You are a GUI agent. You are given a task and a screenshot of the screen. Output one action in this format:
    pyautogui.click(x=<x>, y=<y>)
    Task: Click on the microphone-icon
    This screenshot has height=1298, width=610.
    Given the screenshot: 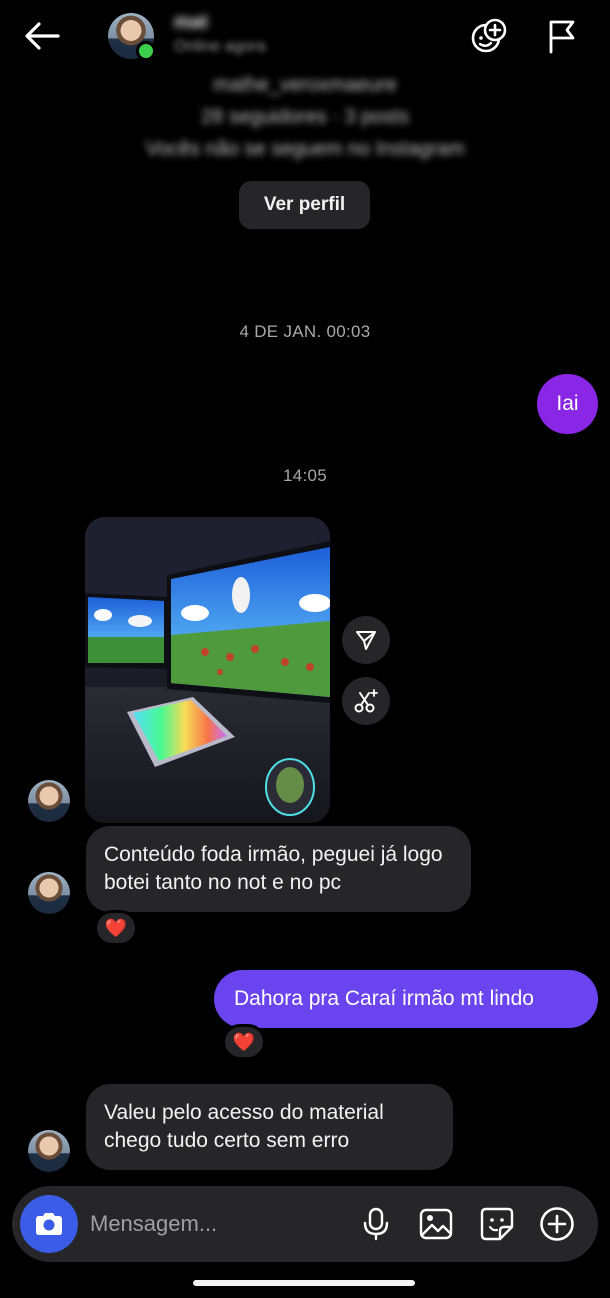 What is the action you would take?
    pyautogui.click(x=376, y=1224)
    